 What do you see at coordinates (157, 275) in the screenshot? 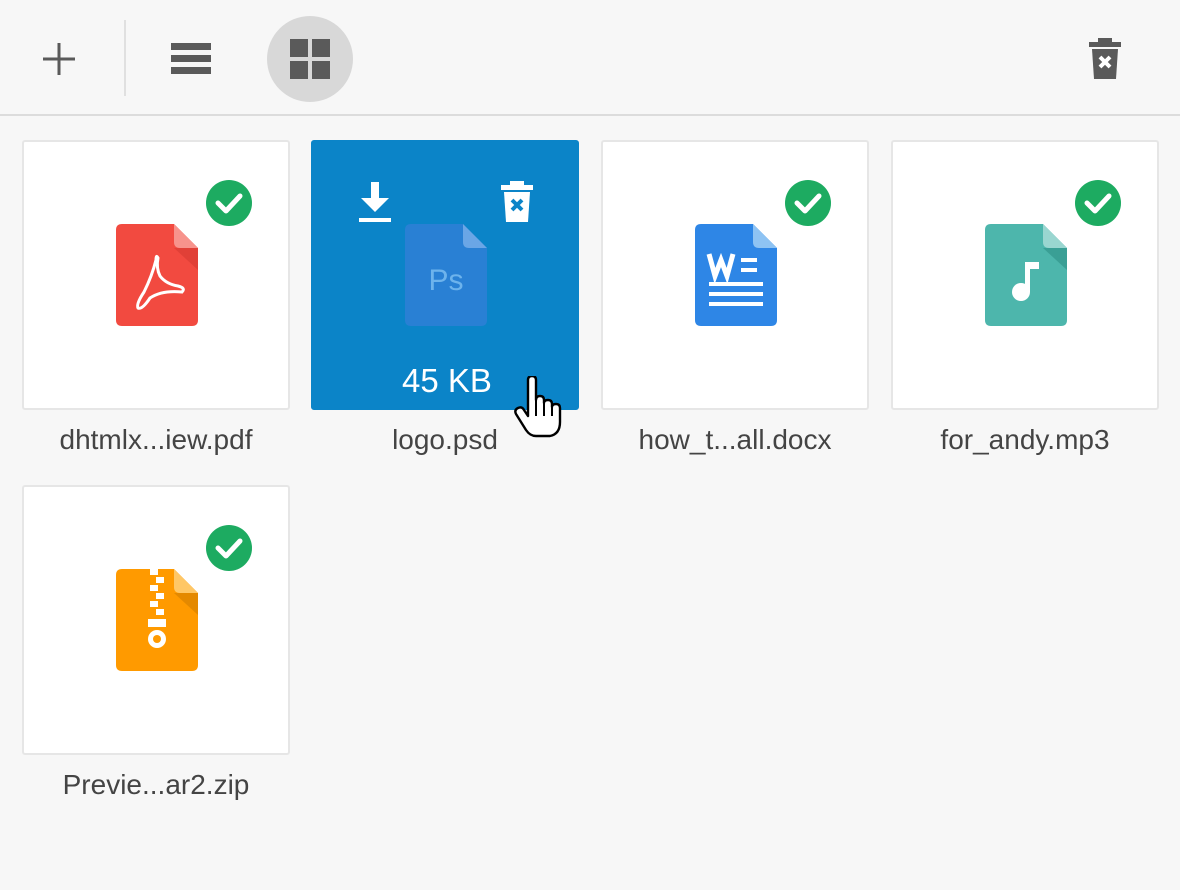
I see `pdf-file-icon` at bounding box center [157, 275].